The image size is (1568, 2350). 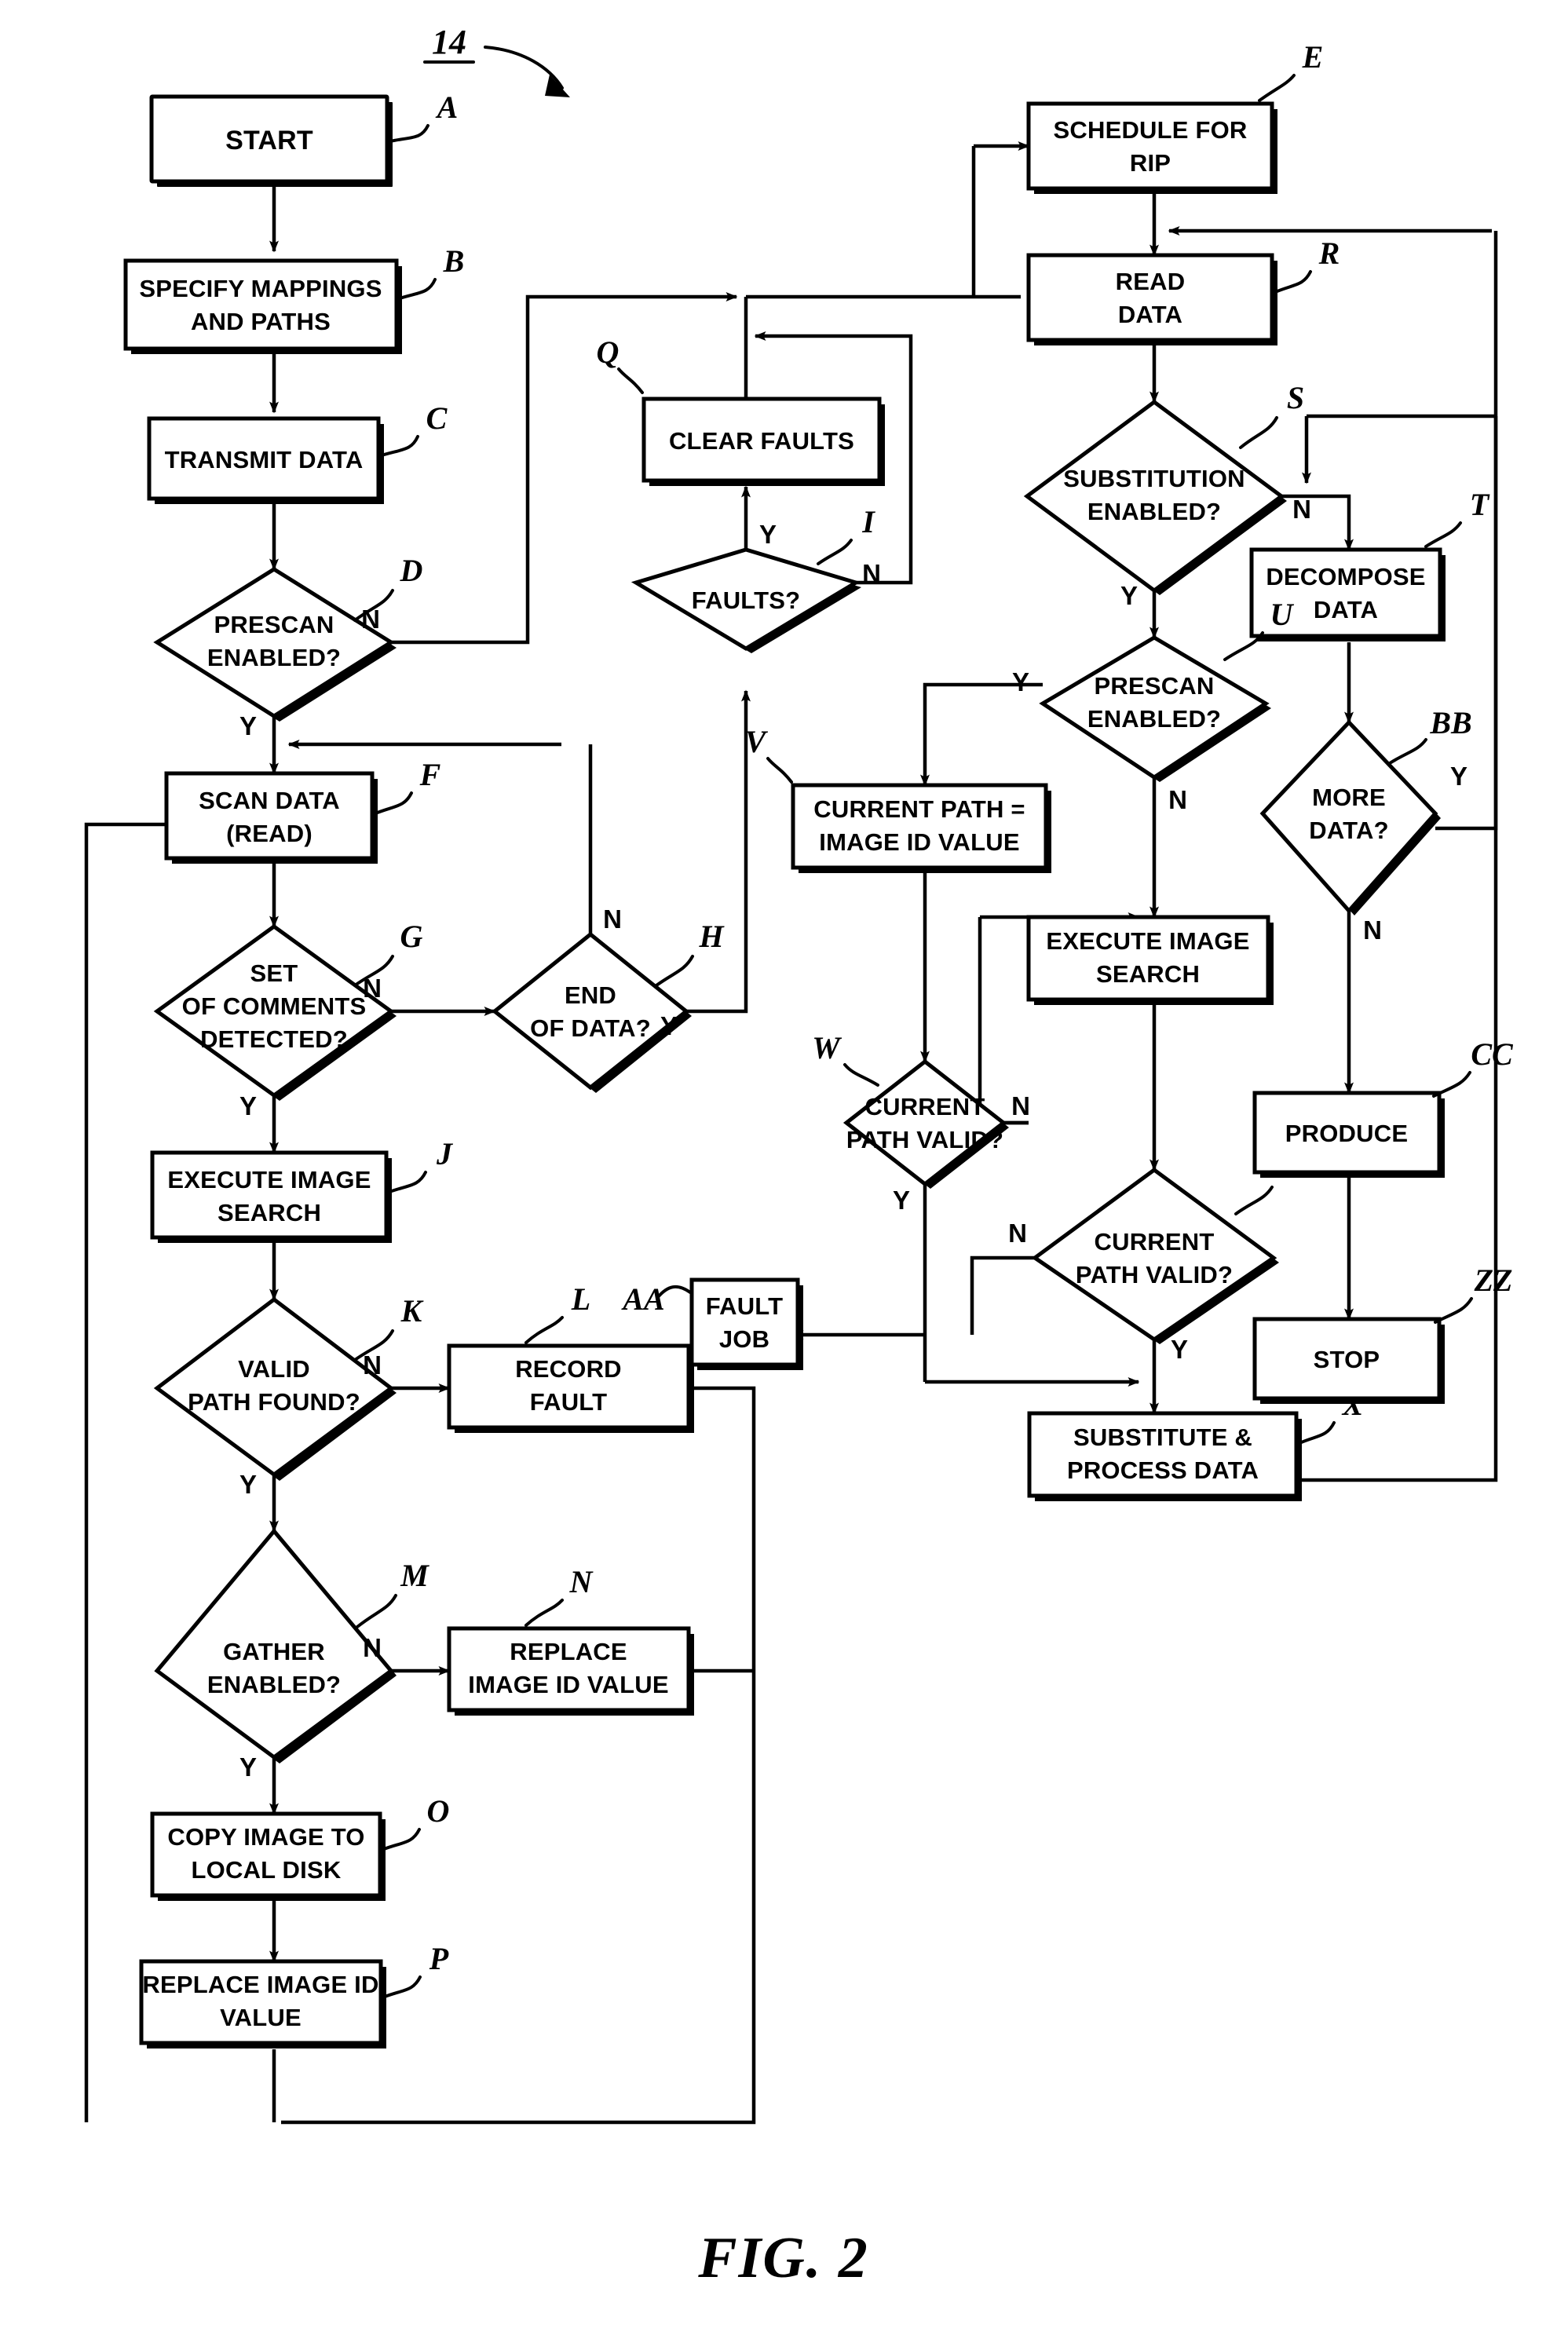 I want to click on node-label: DATA, so click(x=1150, y=315).